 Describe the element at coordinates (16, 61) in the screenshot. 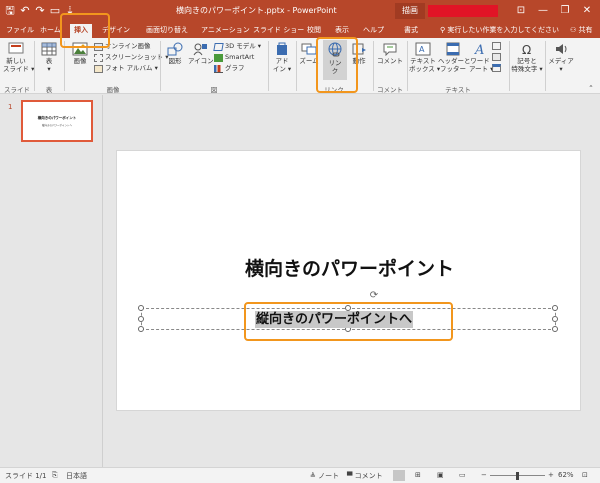

I see `new-slide-label-1: 新しい` at that location.